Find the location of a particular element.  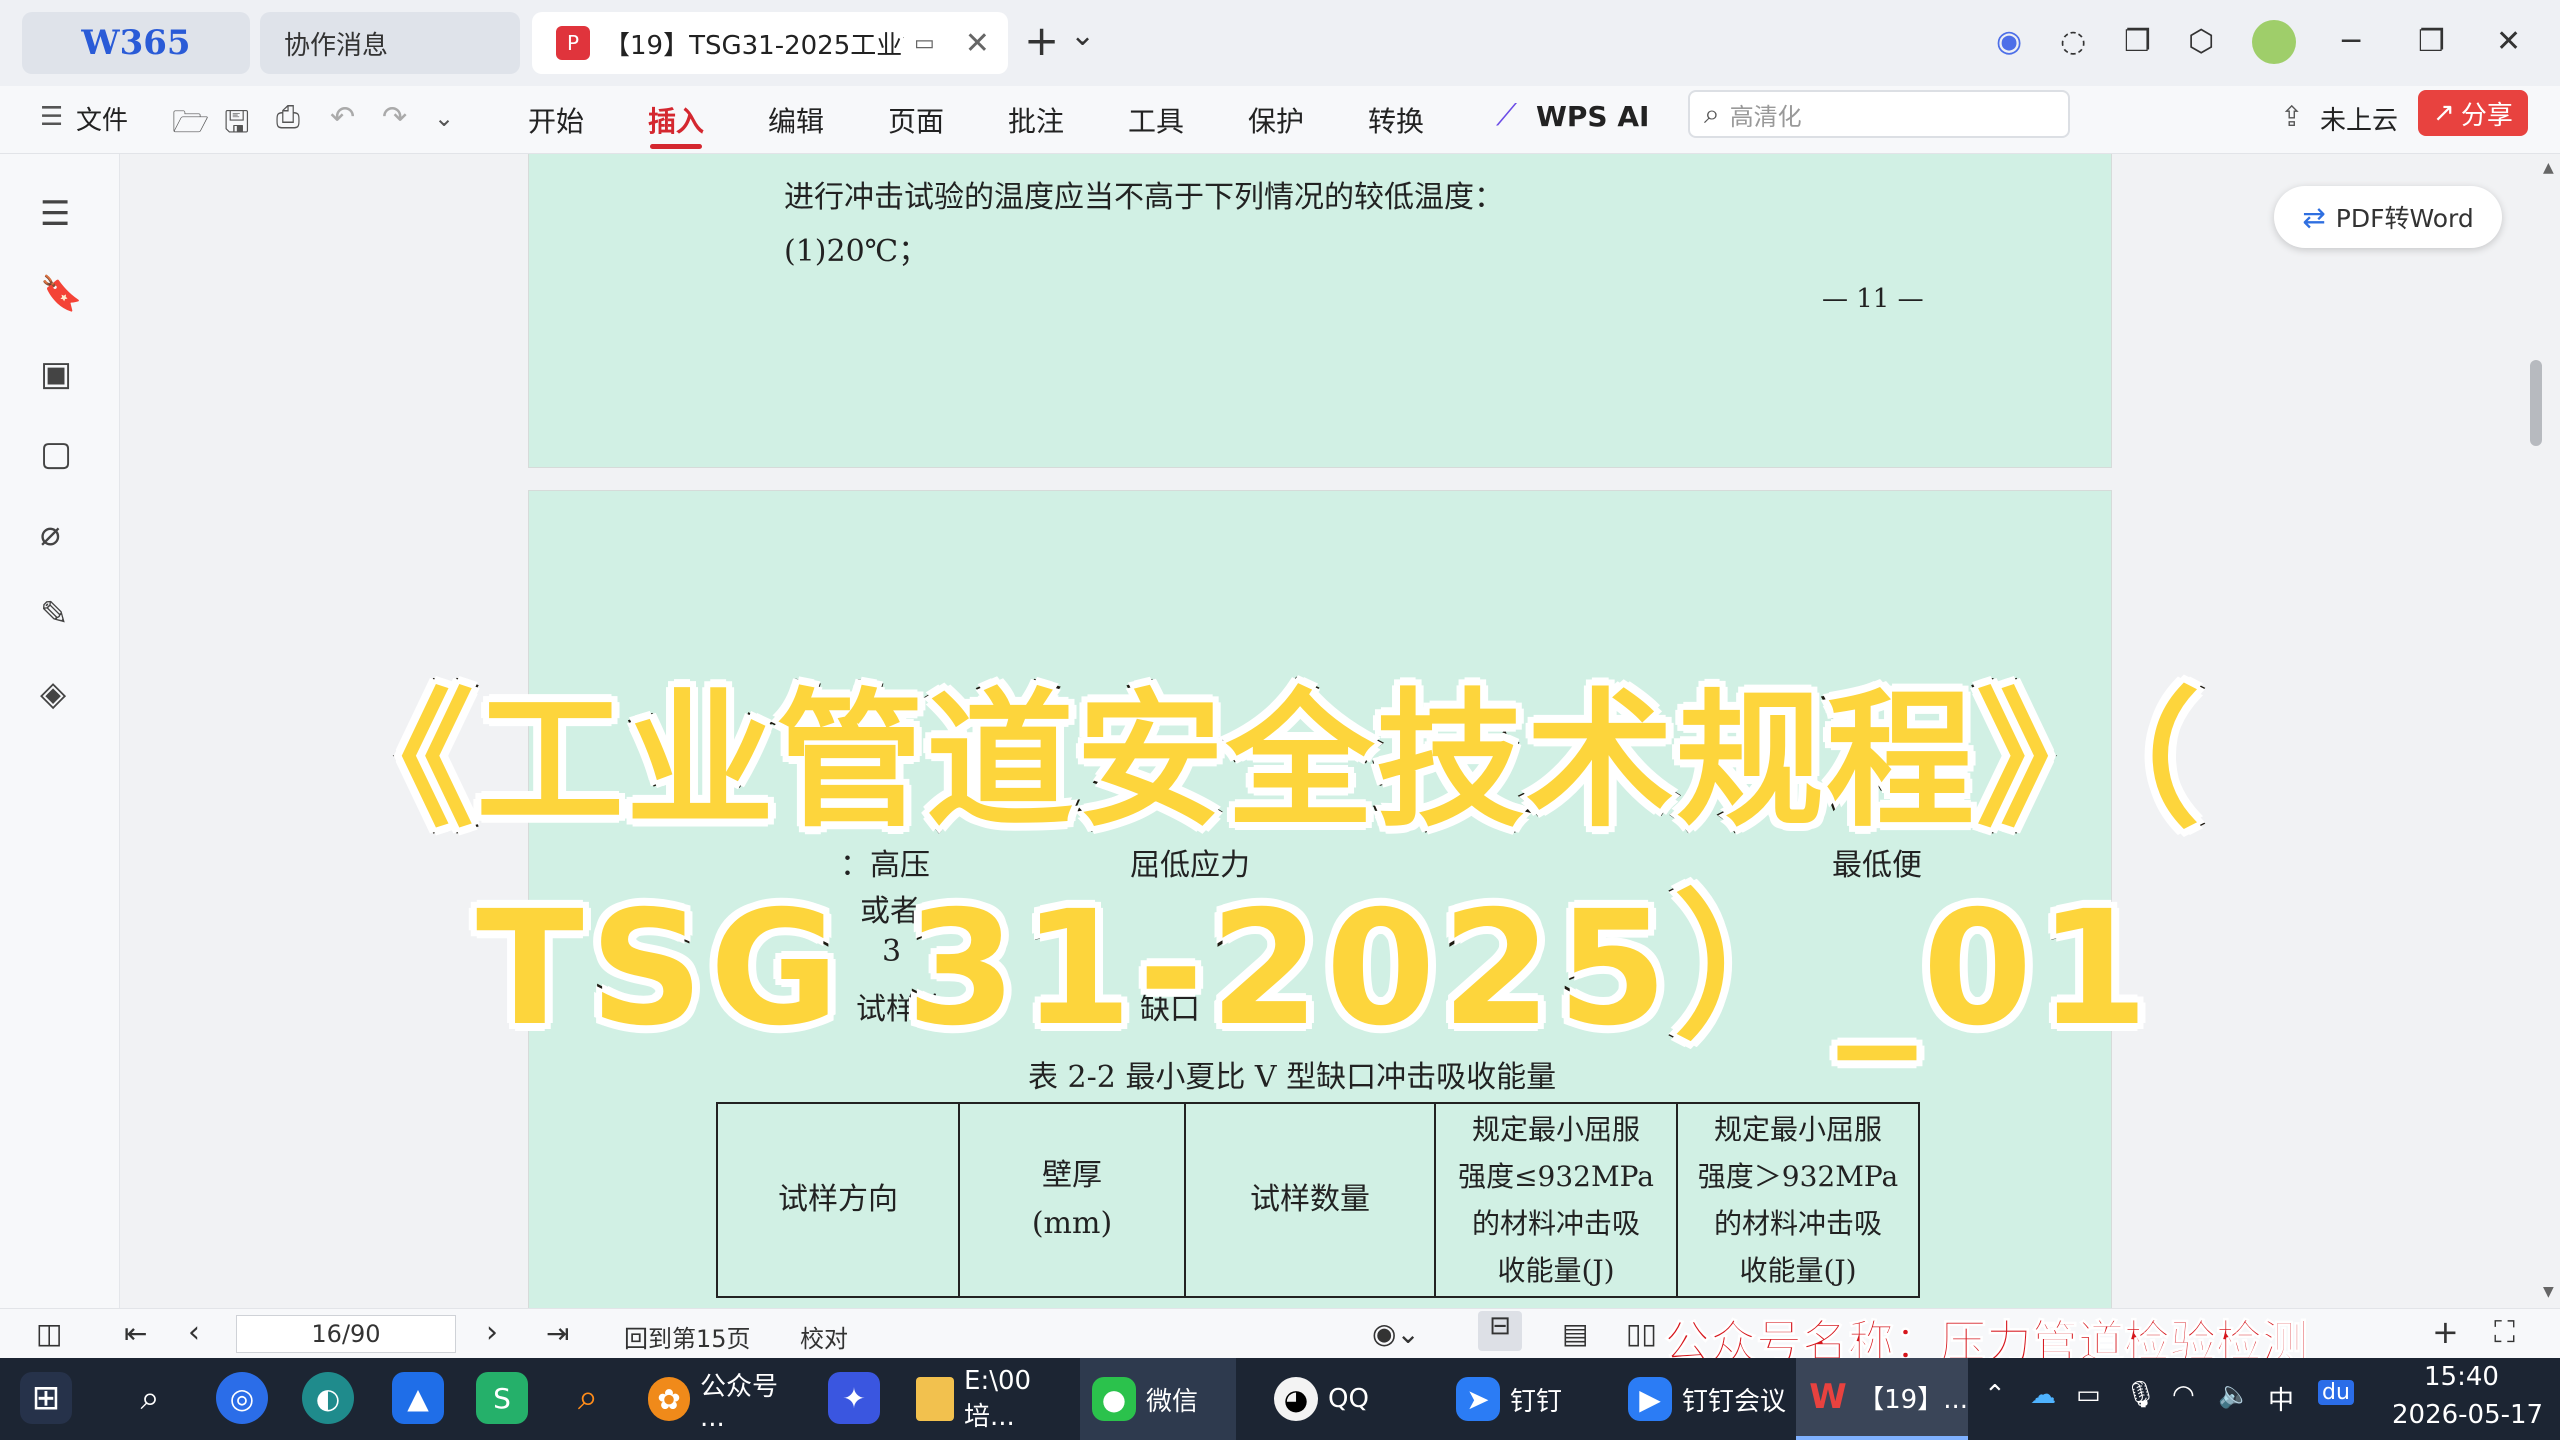

browser-icon: ◎ is located at coordinates (242, 1398).